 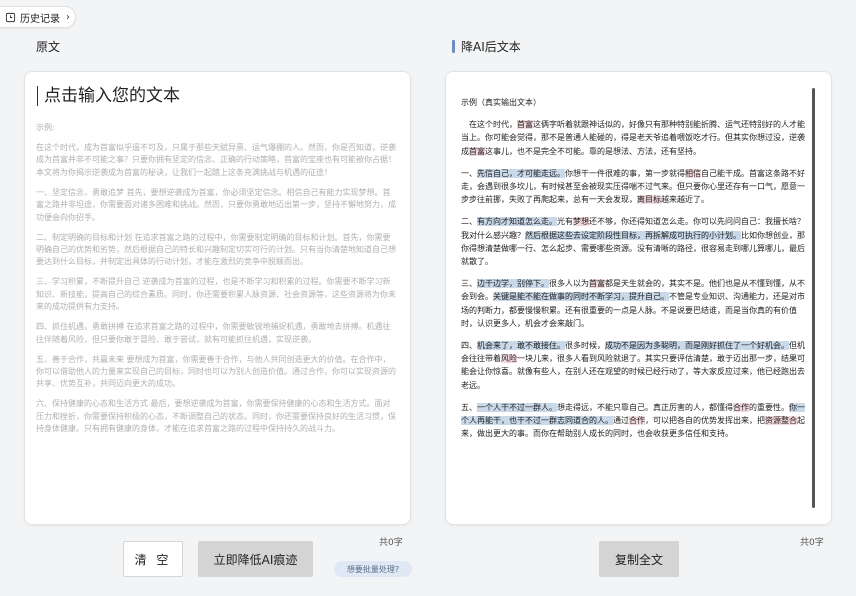 I want to click on batch-process-link: 想要批量处理?, so click(x=373, y=569).